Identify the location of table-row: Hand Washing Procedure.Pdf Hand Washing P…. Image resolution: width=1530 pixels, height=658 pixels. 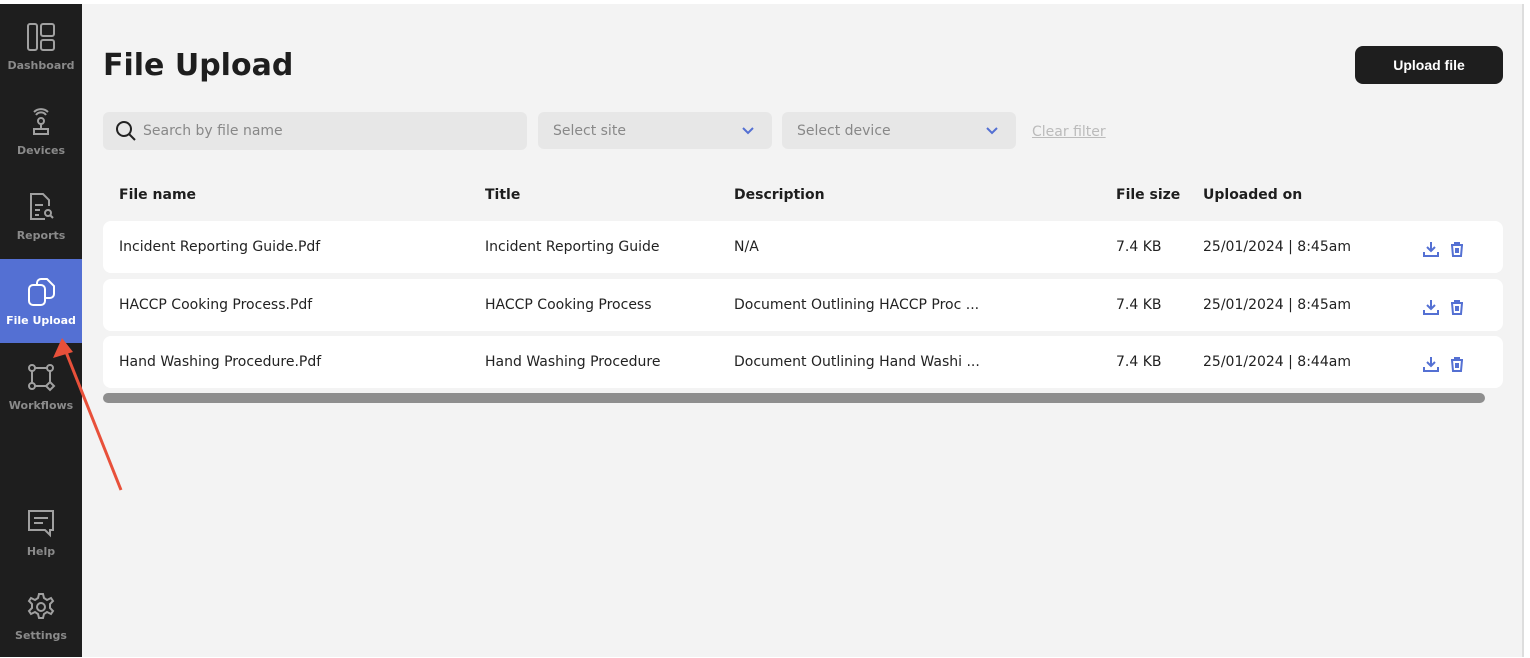
(803, 362).